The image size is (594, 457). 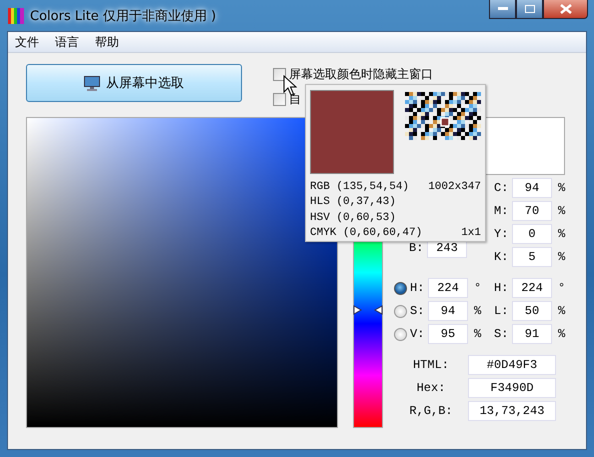 What do you see at coordinates (532, 334) in the screenshot?
I see `value-field: 91` at bounding box center [532, 334].